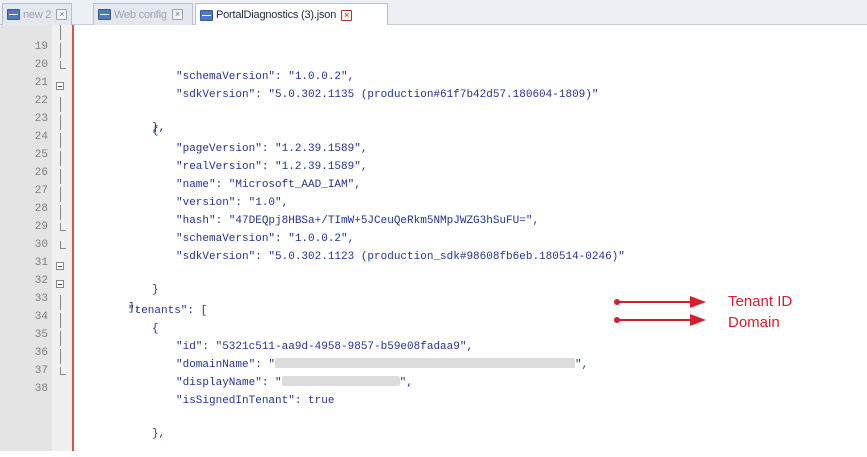 This screenshot has width=867, height=457. Describe the element at coordinates (433, 54) in the screenshot. I see `code-line: 19 "schemaVersion": "1.0.0.2",` at that location.